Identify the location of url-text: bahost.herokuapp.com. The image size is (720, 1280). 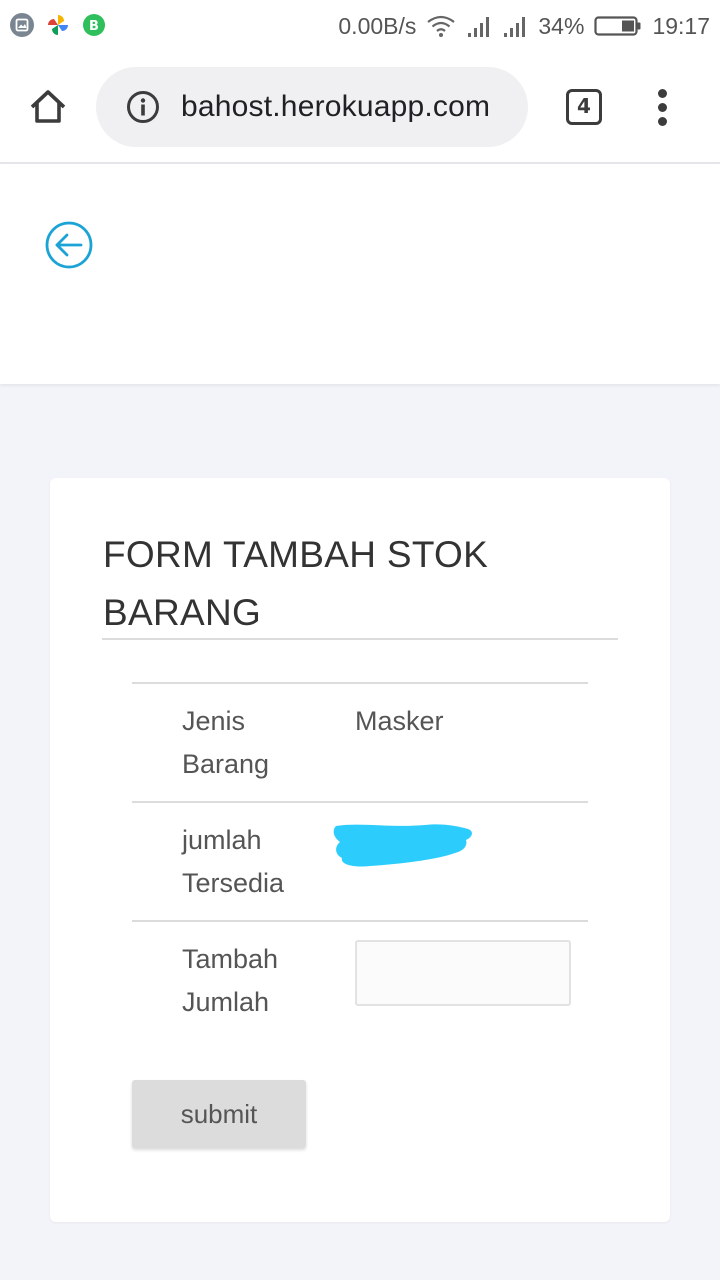
(335, 107).